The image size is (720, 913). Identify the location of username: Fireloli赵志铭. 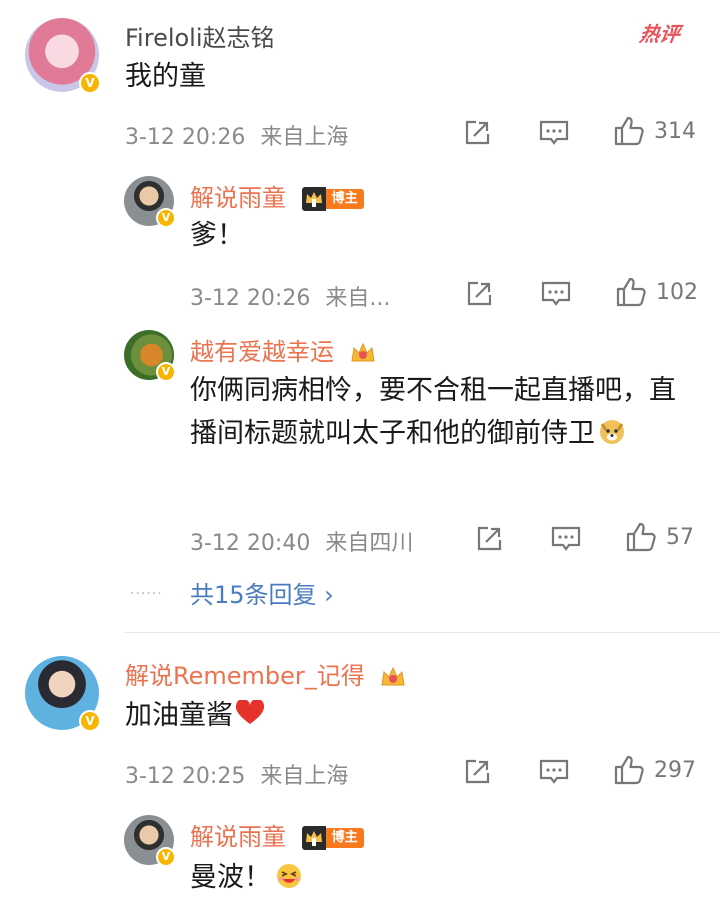
(200, 35).